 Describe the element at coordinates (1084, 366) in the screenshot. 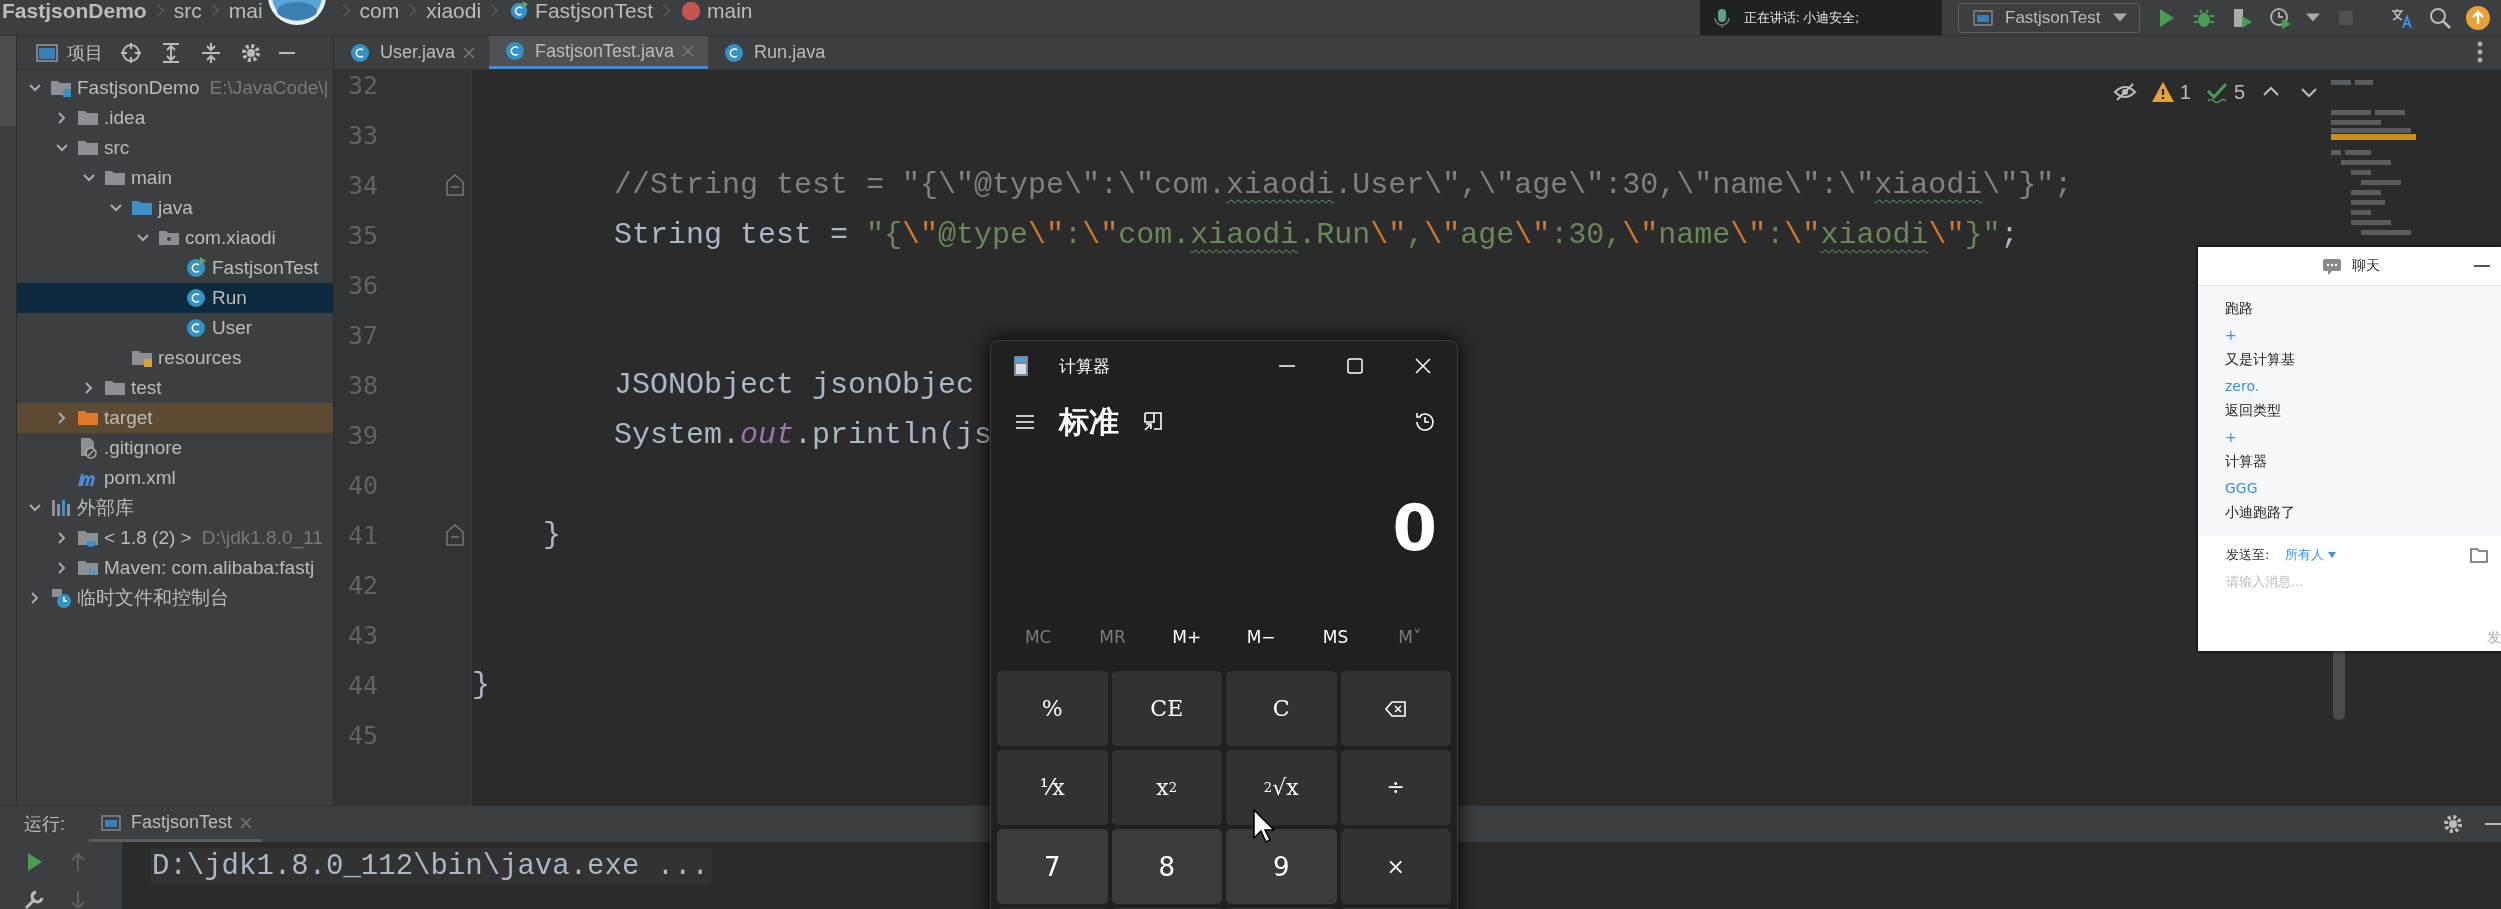

I see `window-title: 计算器` at that location.